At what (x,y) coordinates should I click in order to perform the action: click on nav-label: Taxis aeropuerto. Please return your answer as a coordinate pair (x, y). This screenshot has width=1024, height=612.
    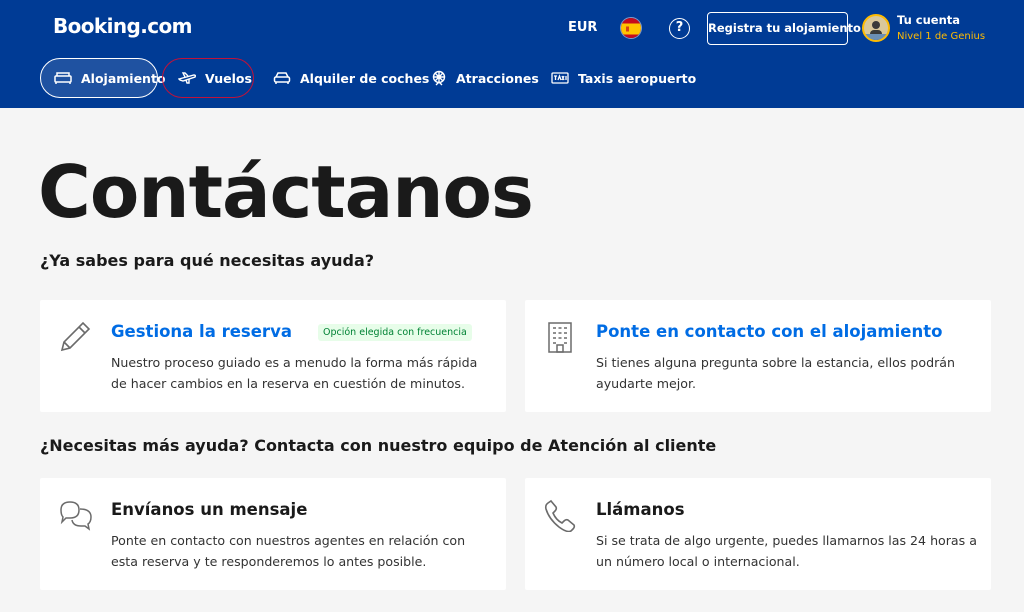
    Looking at the image, I should click on (637, 78).